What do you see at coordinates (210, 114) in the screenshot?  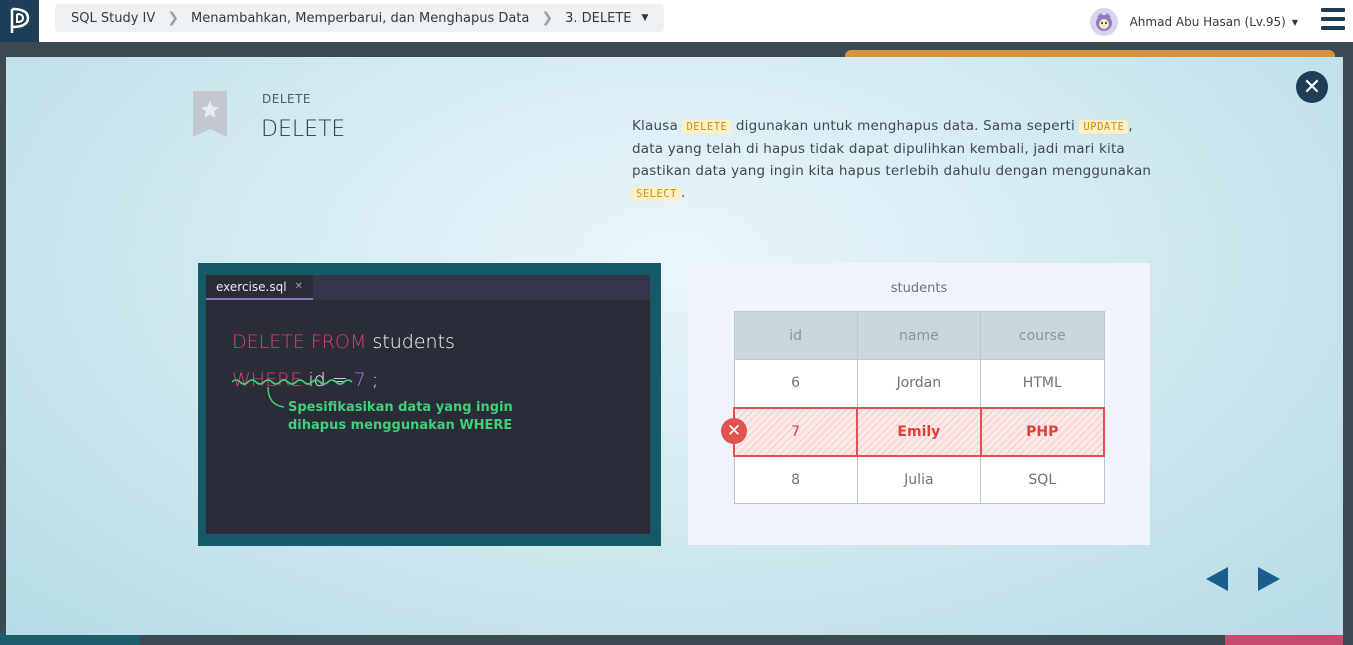 I see `bookmark-star-icon` at bounding box center [210, 114].